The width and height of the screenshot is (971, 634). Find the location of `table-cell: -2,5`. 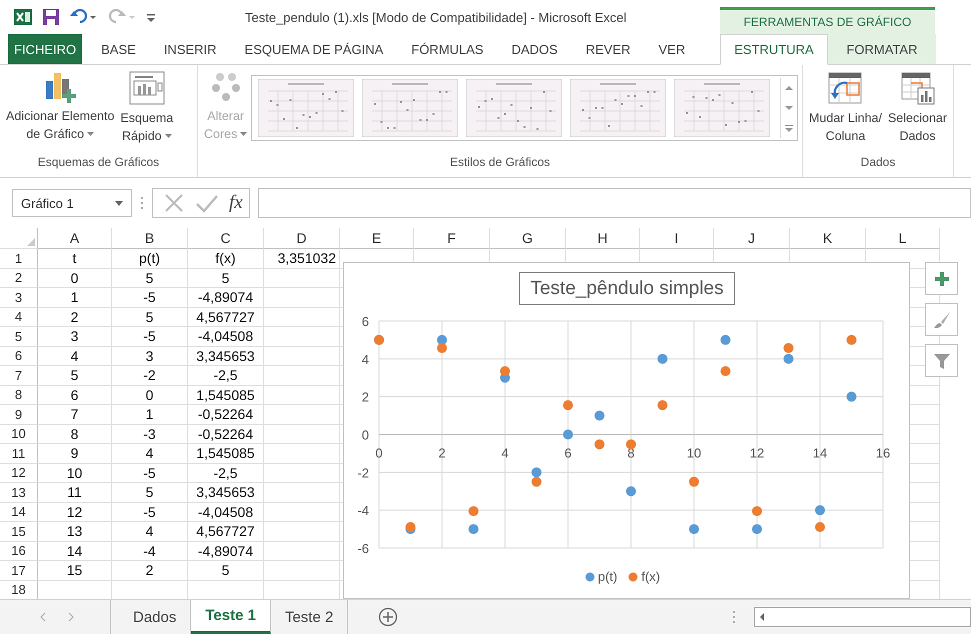

table-cell: -2,5 is located at coordinates (226, 376).